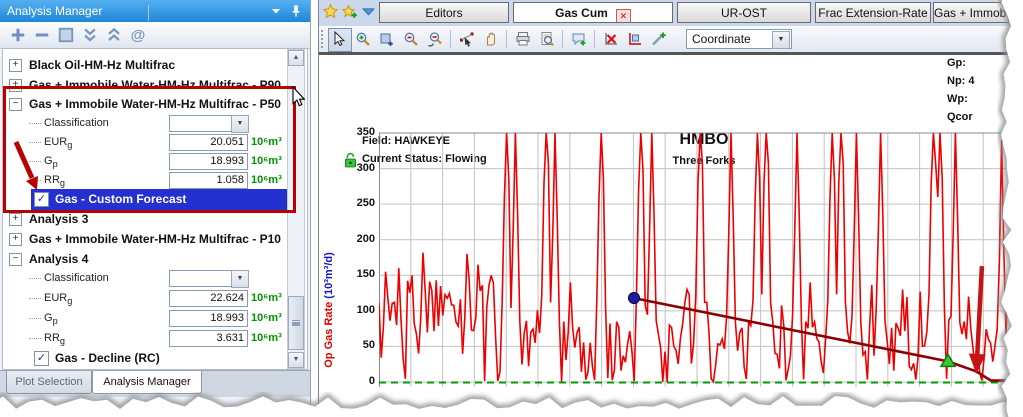 This screenshot has width=1023, height=417. Describe the element at coordinates (266, 180) in the screenshot. I see `units-label: 10⁶m³` at that location.